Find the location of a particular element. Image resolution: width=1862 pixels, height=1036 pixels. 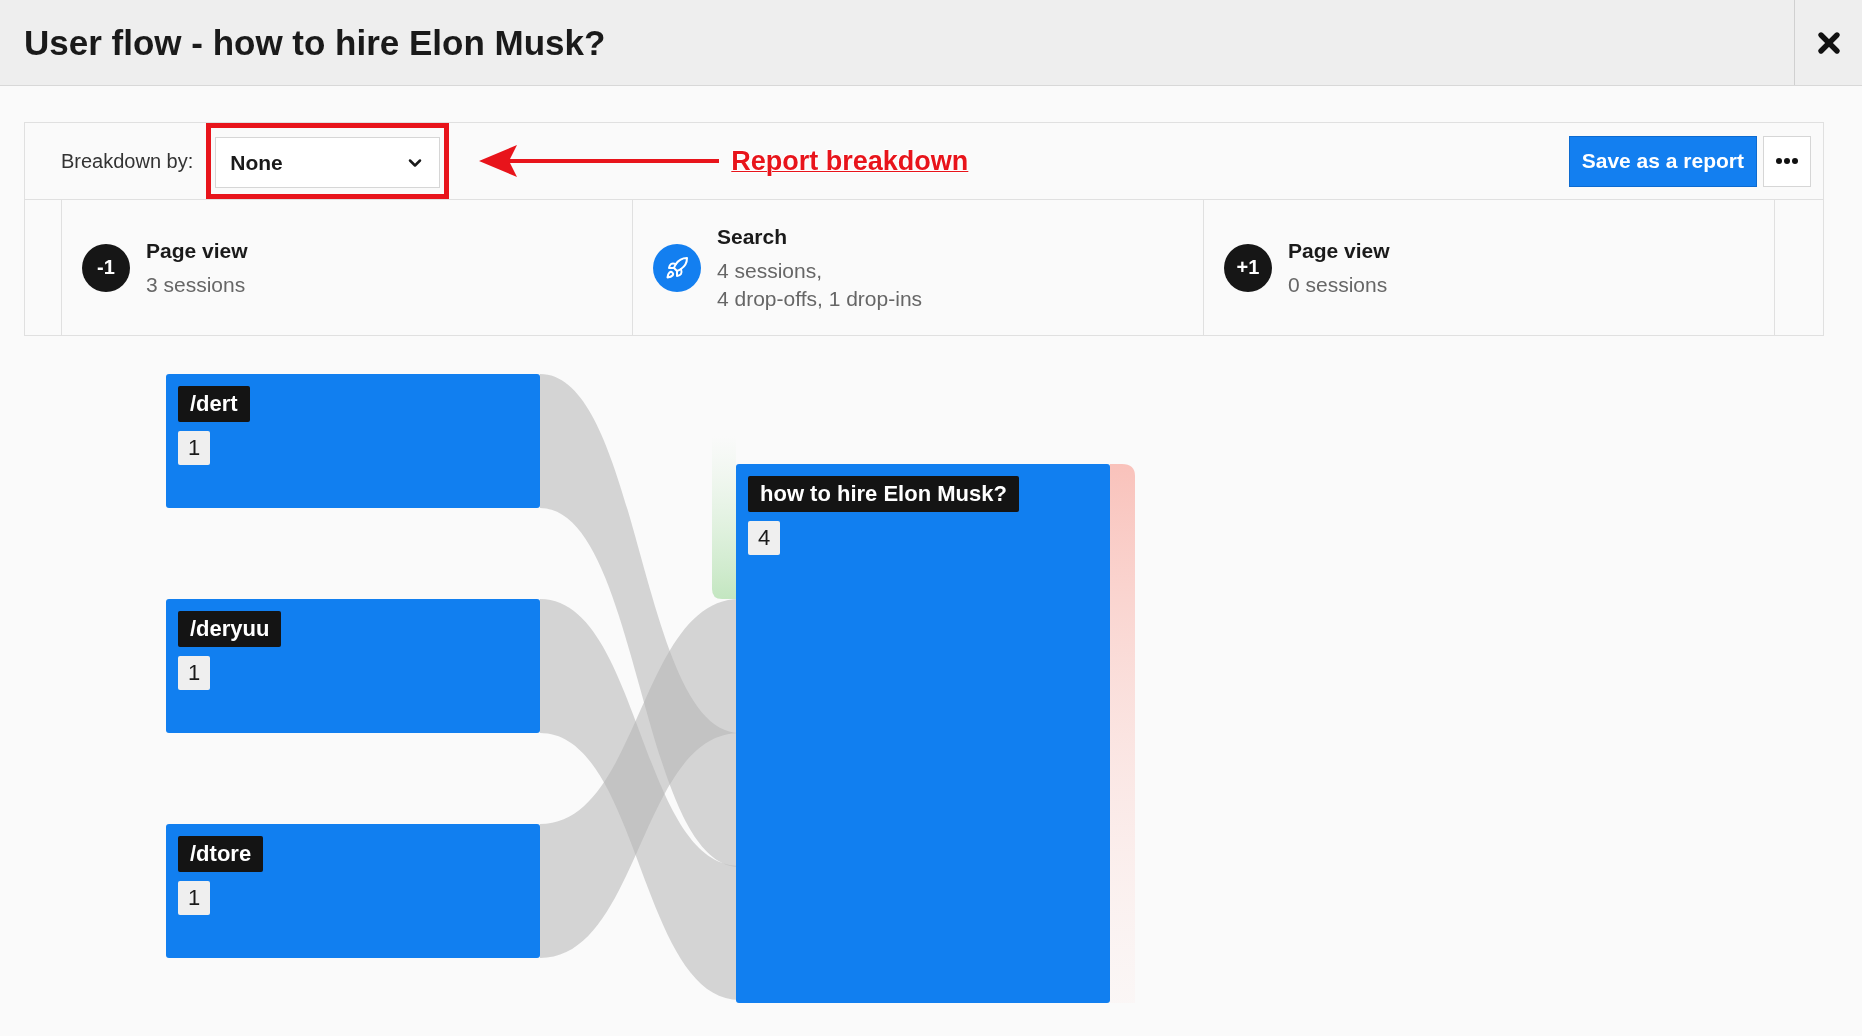

node-label: /deryuu is located at coordinates (230, 629).